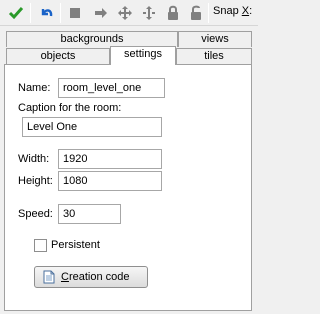  I want to click on tab-tiles-label: tiles, so click(214, 56).